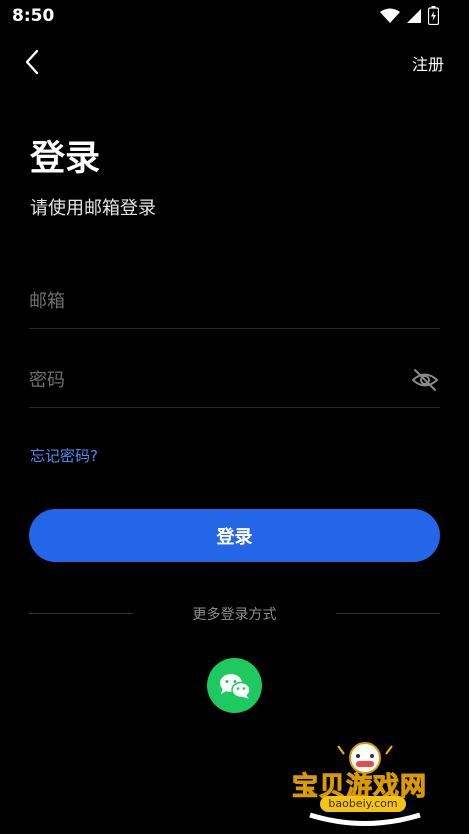 Image resolution: width=469 pixels, height=834 pixels. What do you see at coordinates (209, 301) in the screenshot?
I see `email-input` at bounding box center [209, 301].